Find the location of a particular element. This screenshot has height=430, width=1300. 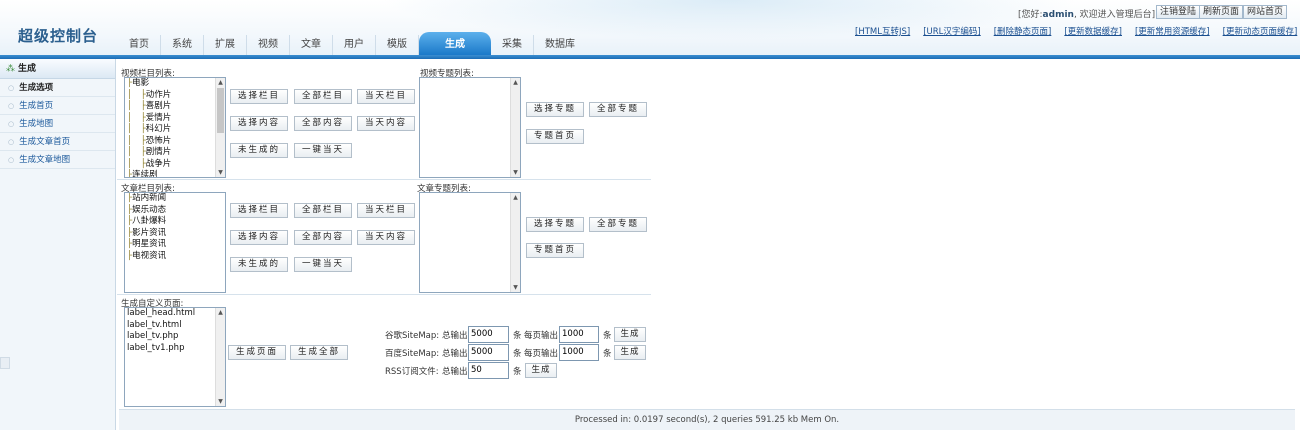

list-option: label_tv.html is located at coordinates (175, 326).